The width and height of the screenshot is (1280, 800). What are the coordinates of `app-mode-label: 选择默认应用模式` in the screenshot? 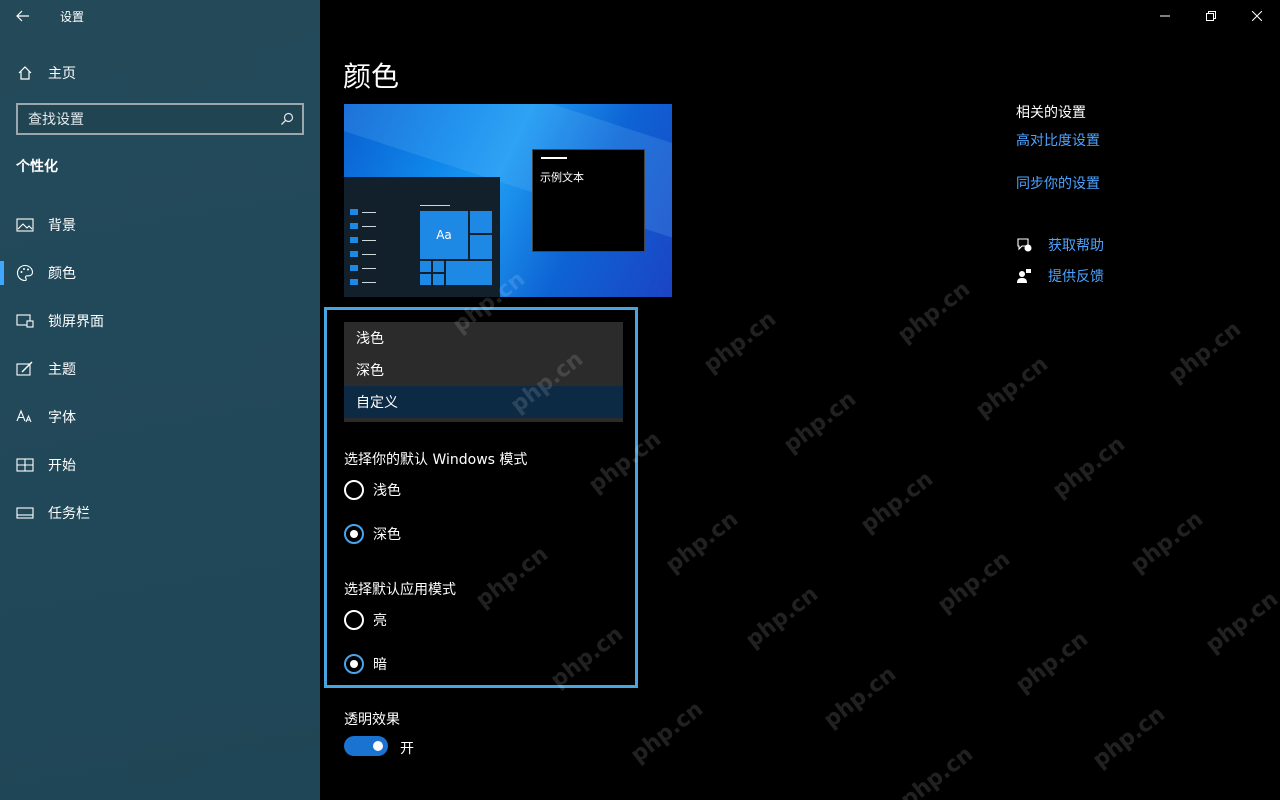 It's located at (400, 590).